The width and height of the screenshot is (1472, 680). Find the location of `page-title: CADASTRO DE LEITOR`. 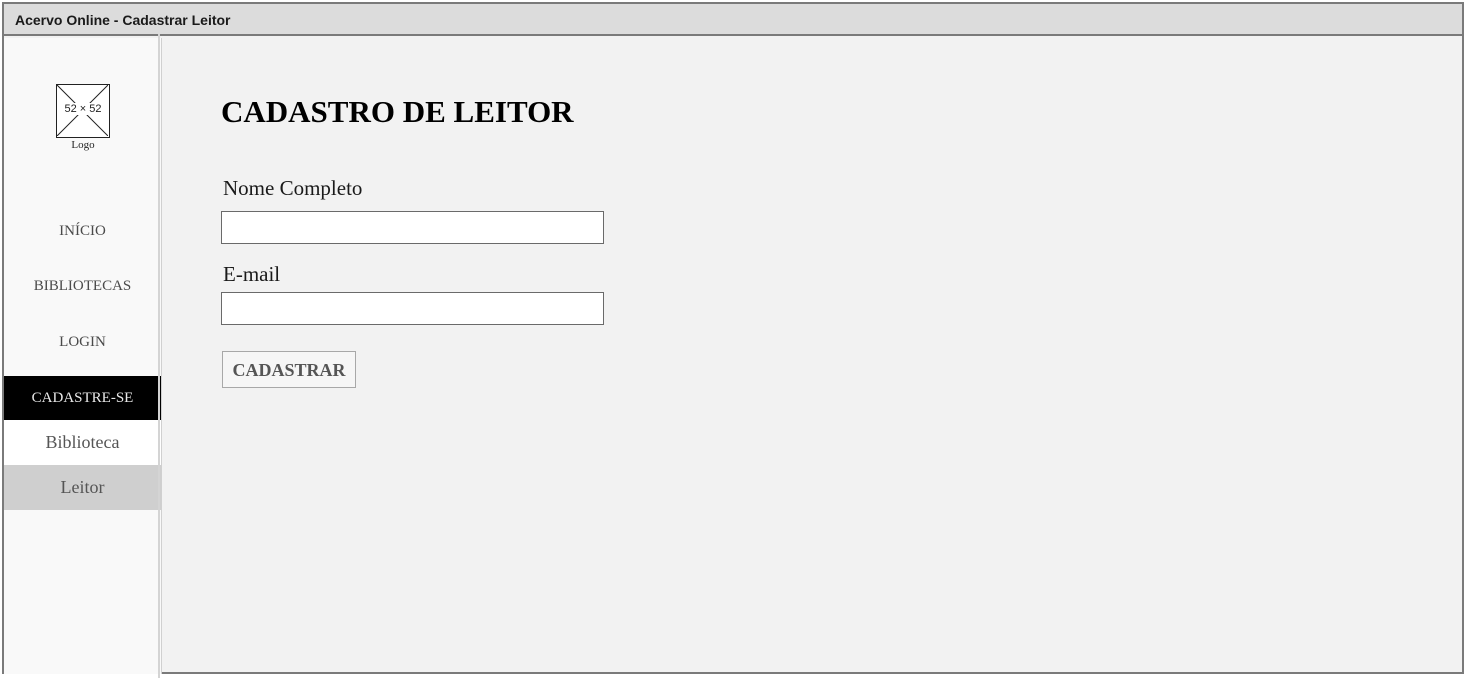

page-title: CADASTRO DE LEITOR is located at coordinates (397, 111).